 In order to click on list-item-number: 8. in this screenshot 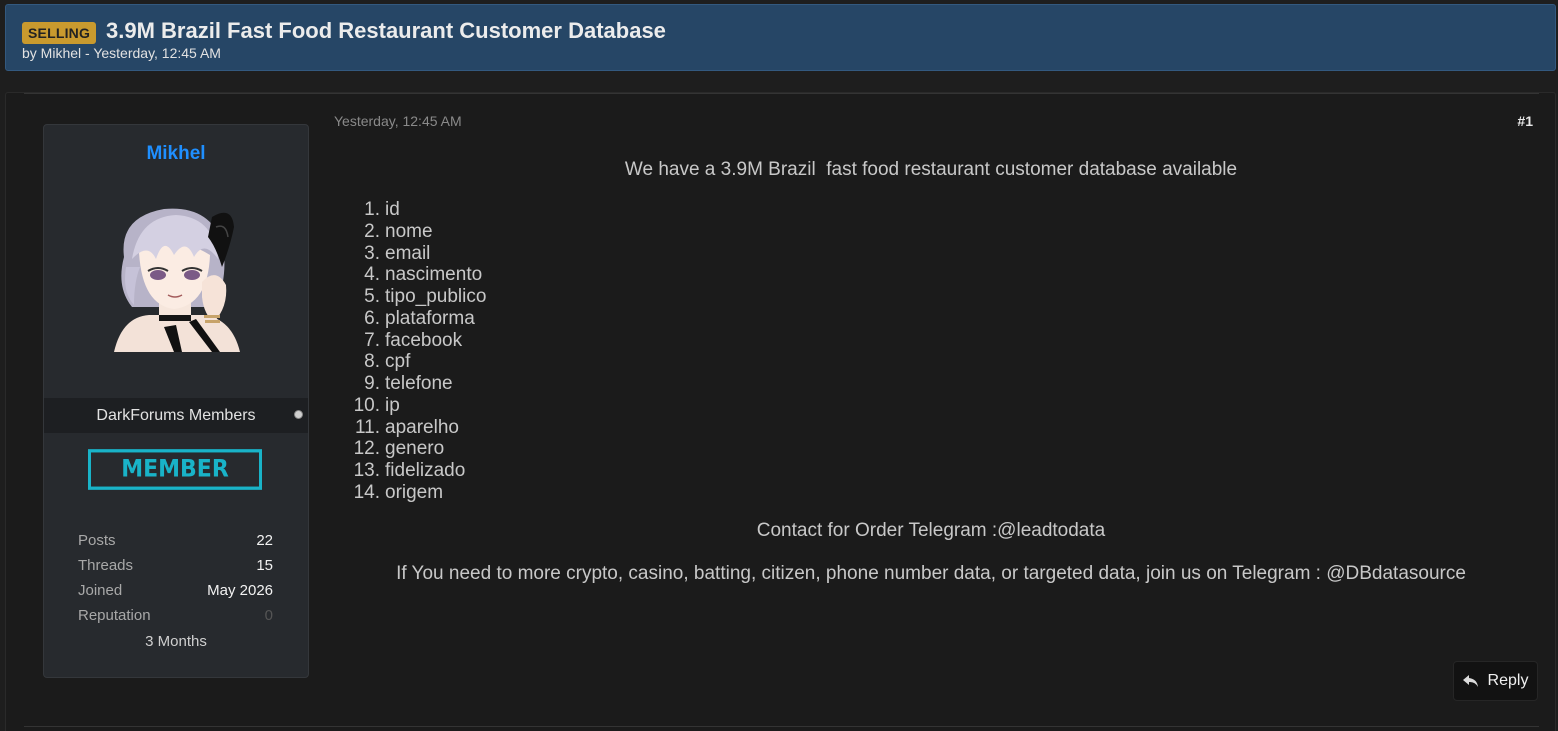, I will do `click(372, 362)`.